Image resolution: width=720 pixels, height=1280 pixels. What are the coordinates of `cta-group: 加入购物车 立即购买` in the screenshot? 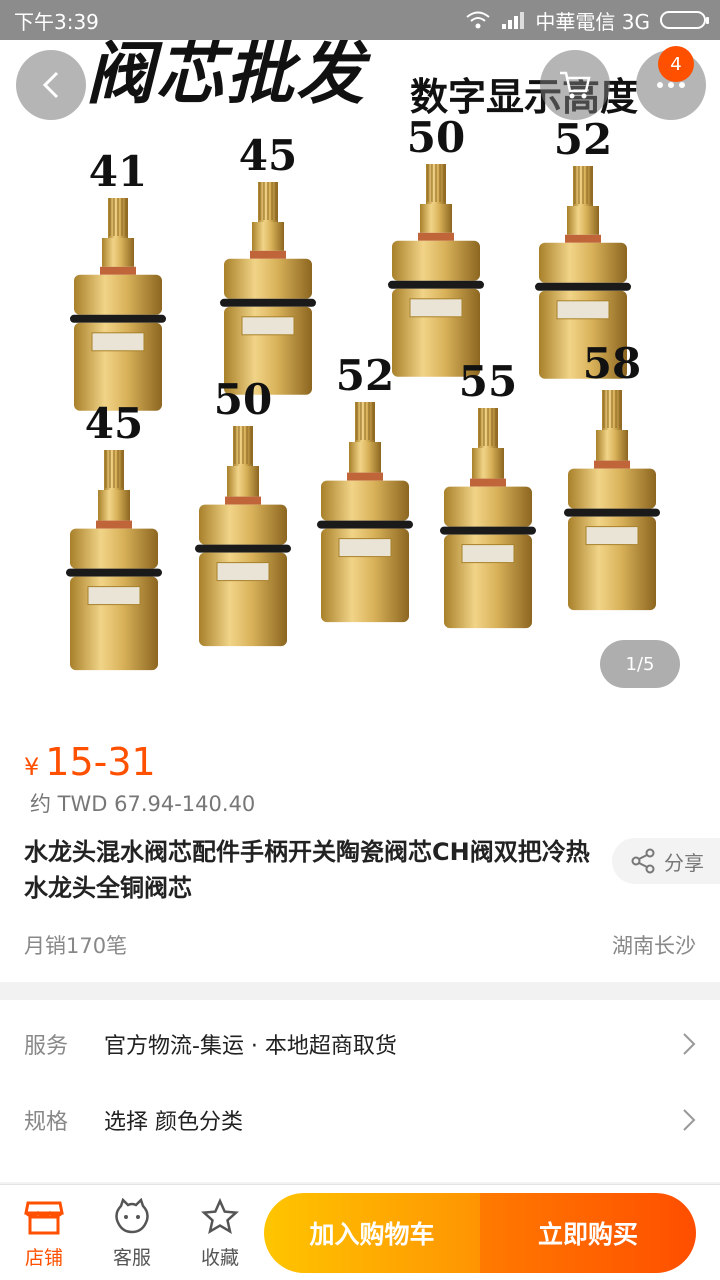 It's located at (480, 1233).